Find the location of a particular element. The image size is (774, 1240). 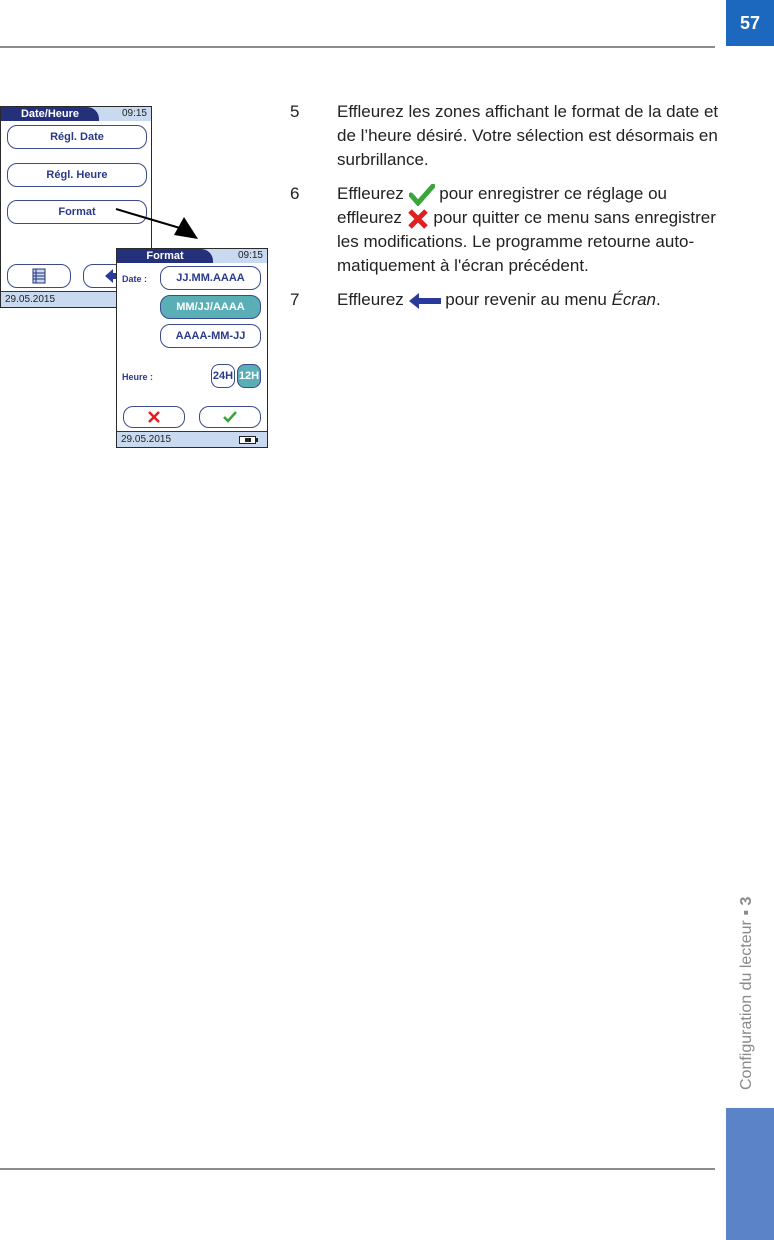

step-number: 7 is located at coordinates (295, 299).